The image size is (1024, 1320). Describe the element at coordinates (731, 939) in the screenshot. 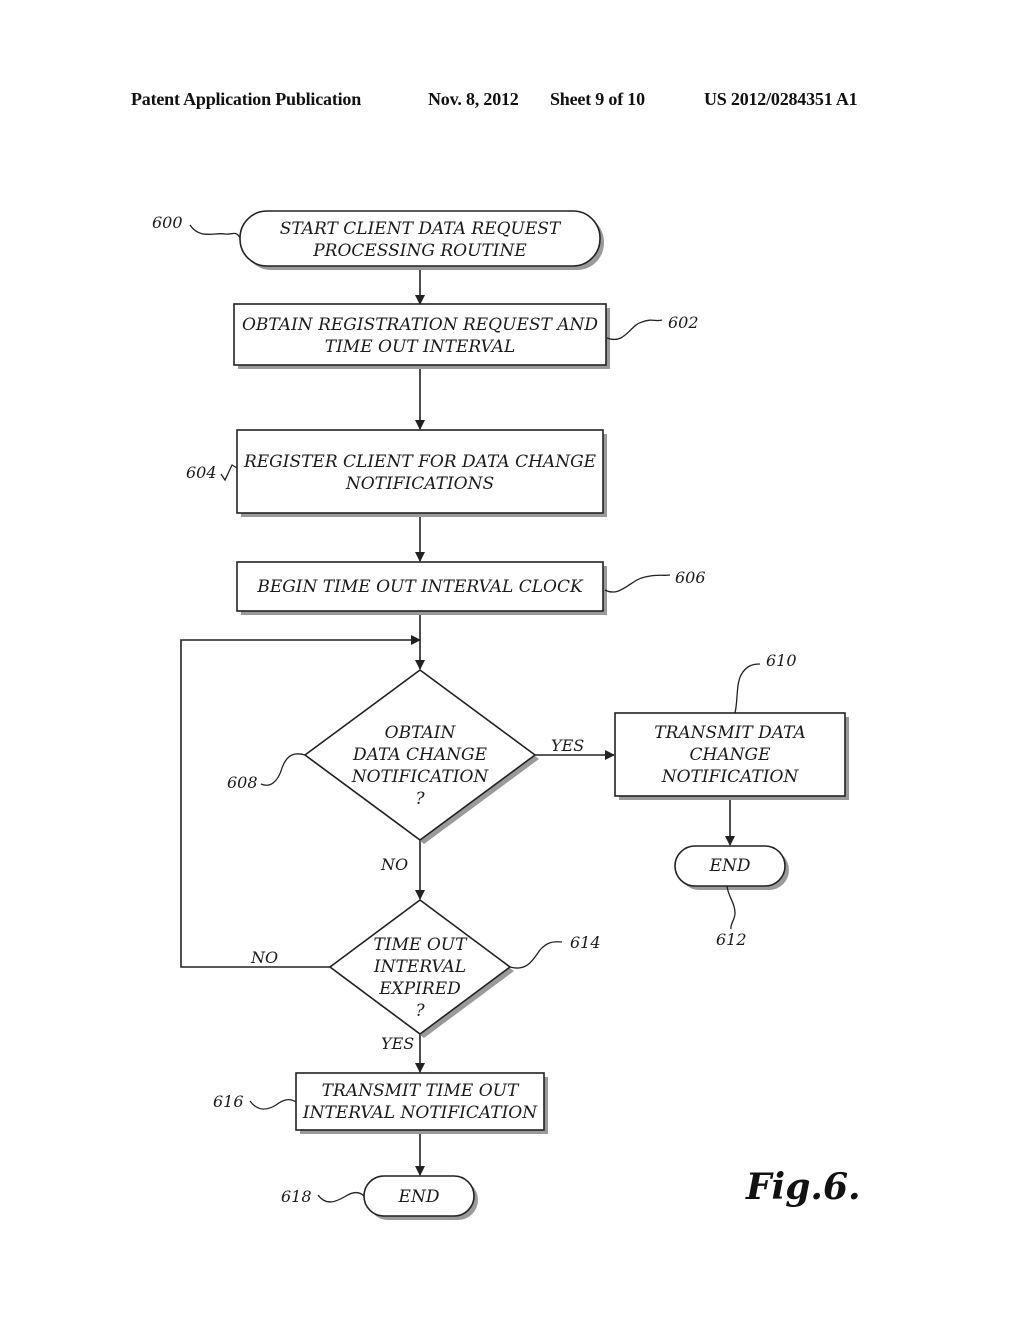

I see `ref-612: 612` at that location.